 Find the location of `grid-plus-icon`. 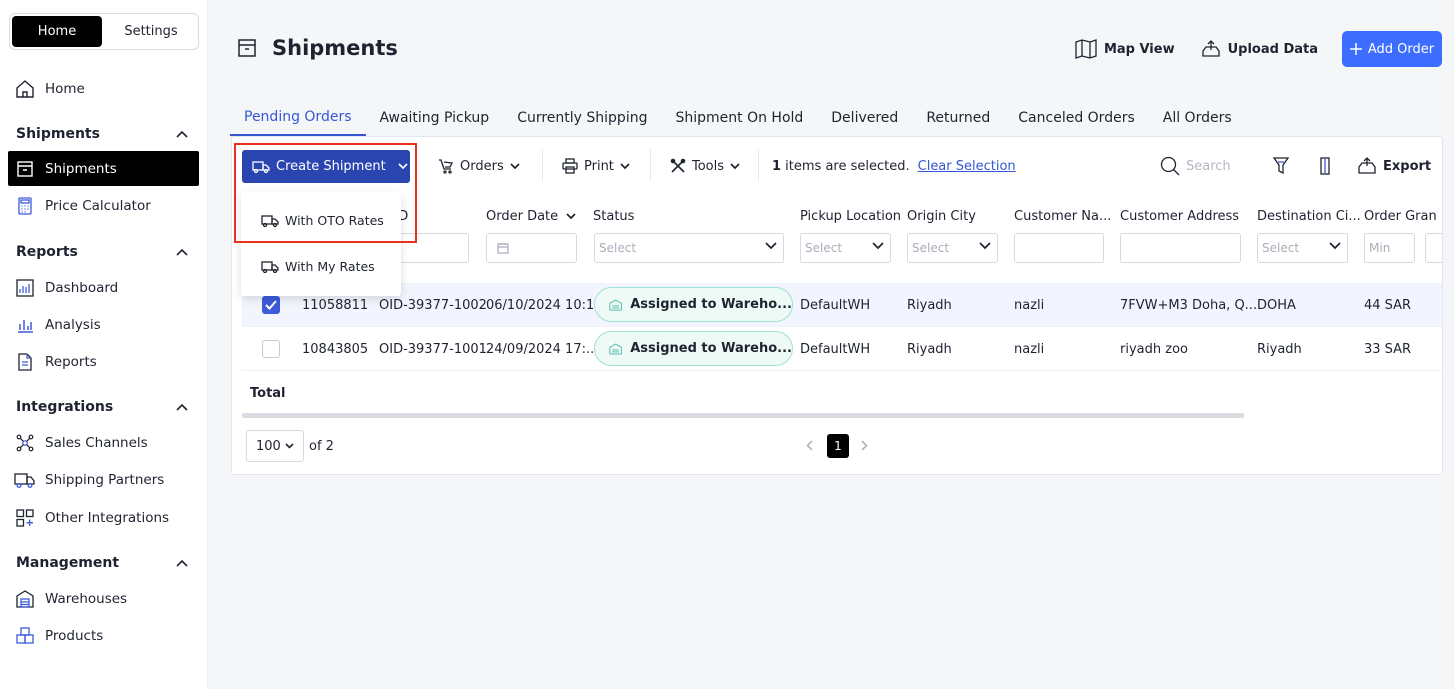

grid-plus-icon is located at coordinates (25, 518).